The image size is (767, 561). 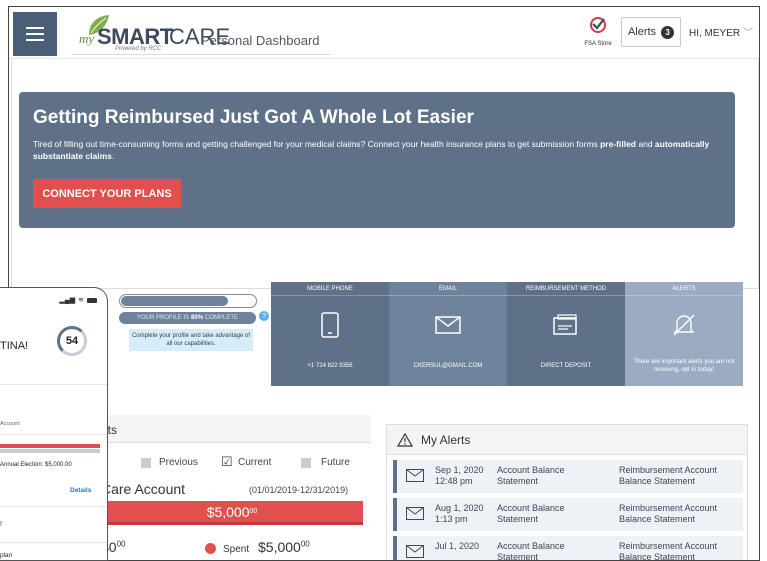 I want to click on spent-cents: 00, so click(x=305, y=544).